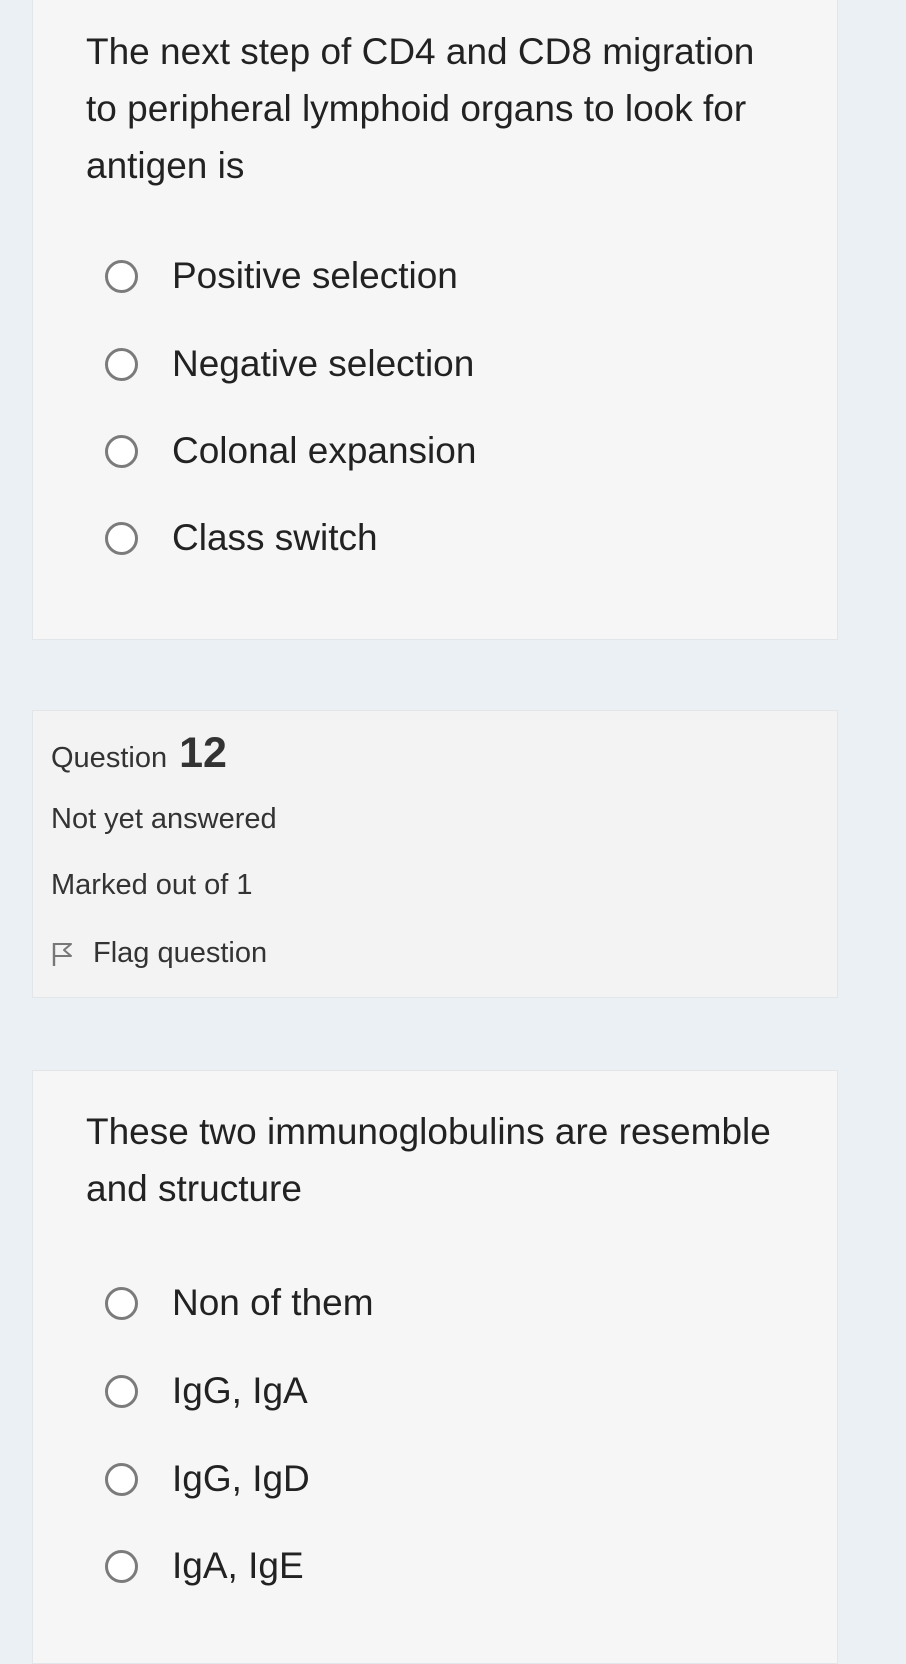 The image size is (906, 1664). I want to click on option-non-of-them: Non of them, so click(239, 1303).